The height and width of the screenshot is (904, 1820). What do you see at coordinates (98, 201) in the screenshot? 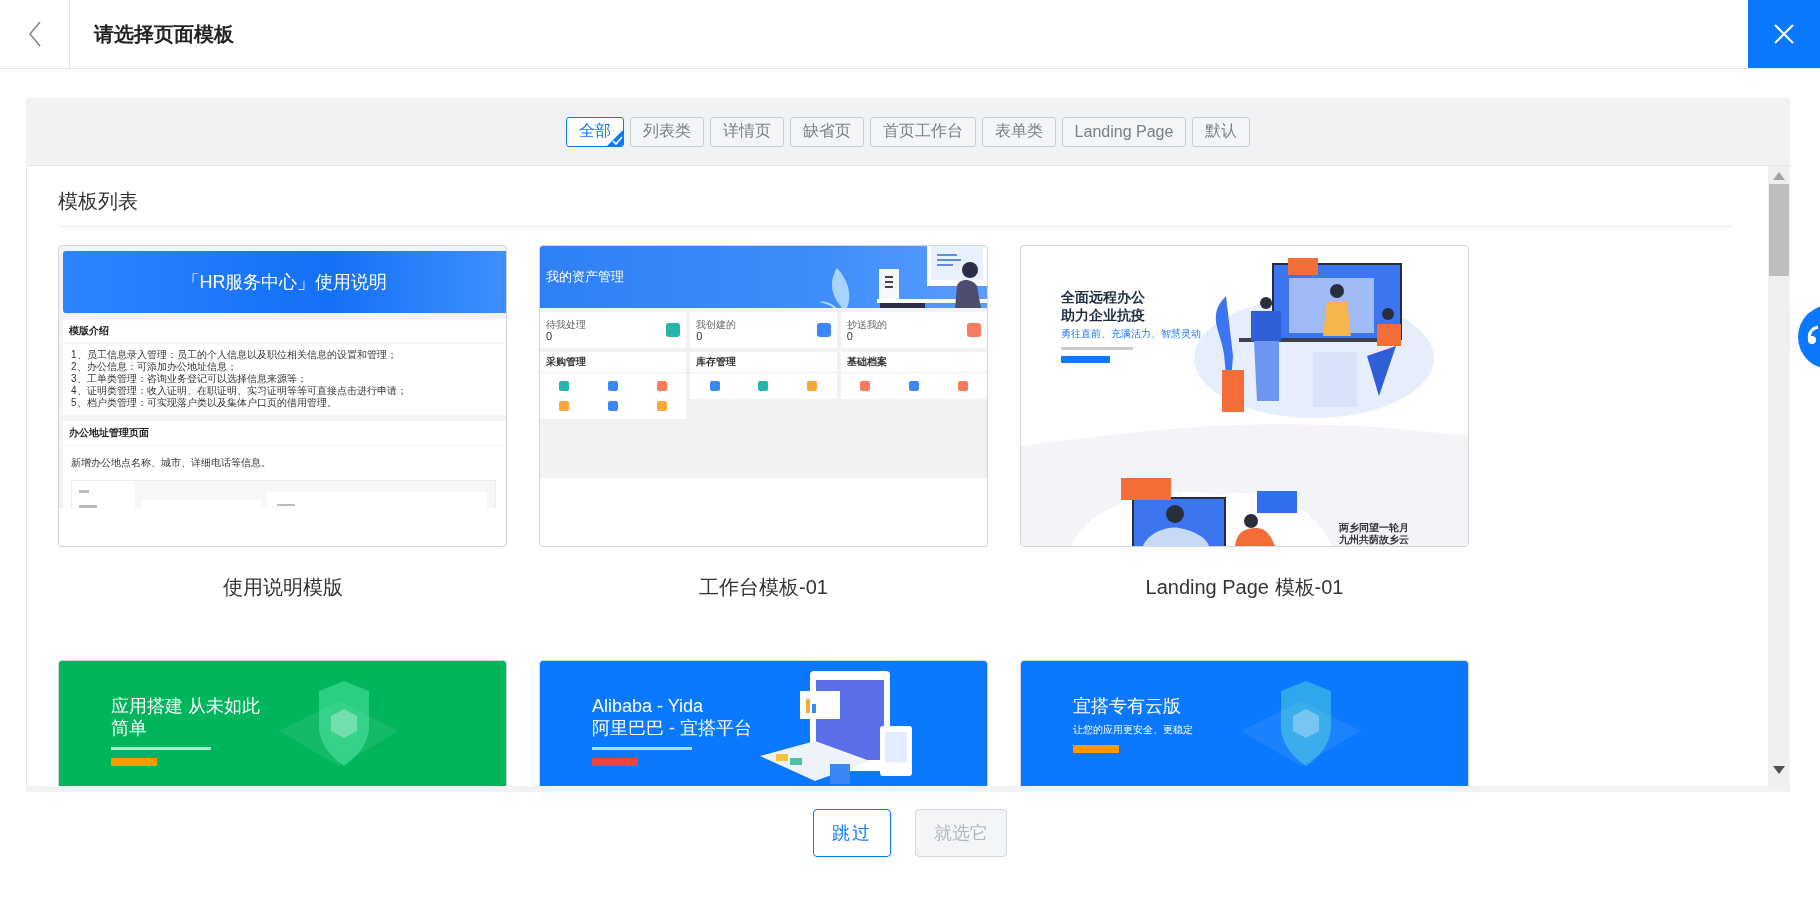
I see `section-title: 模板列表` at bounding box center [98, 201].